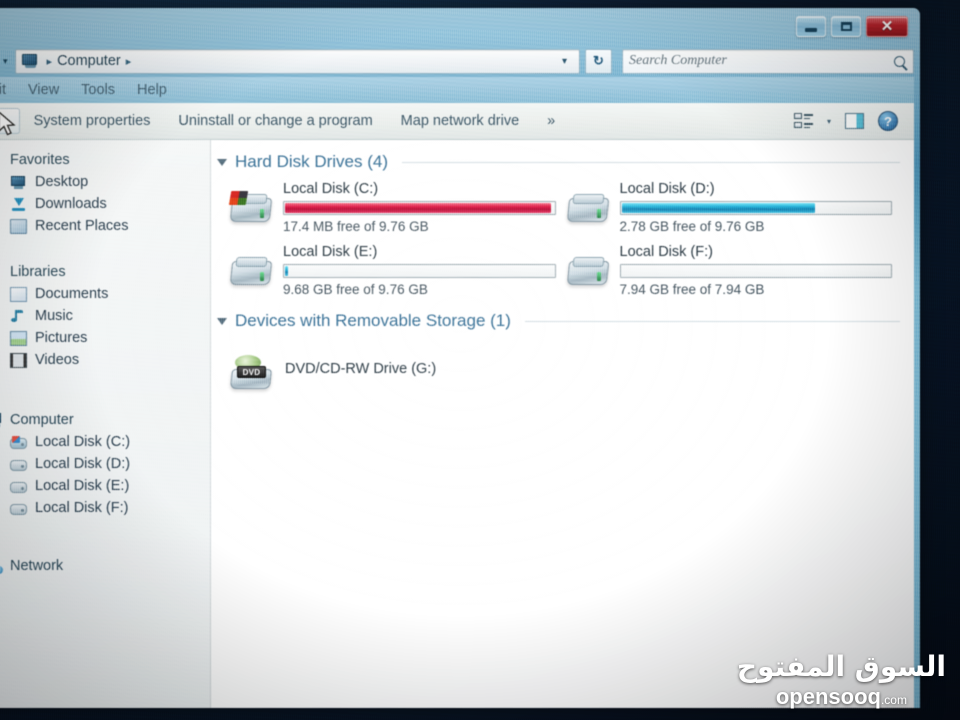 This screenshot has height=720, width=960. I want to click on device-tile-dvd: DVD DVD/CD-RW Drive (G:), so click(562, 366).